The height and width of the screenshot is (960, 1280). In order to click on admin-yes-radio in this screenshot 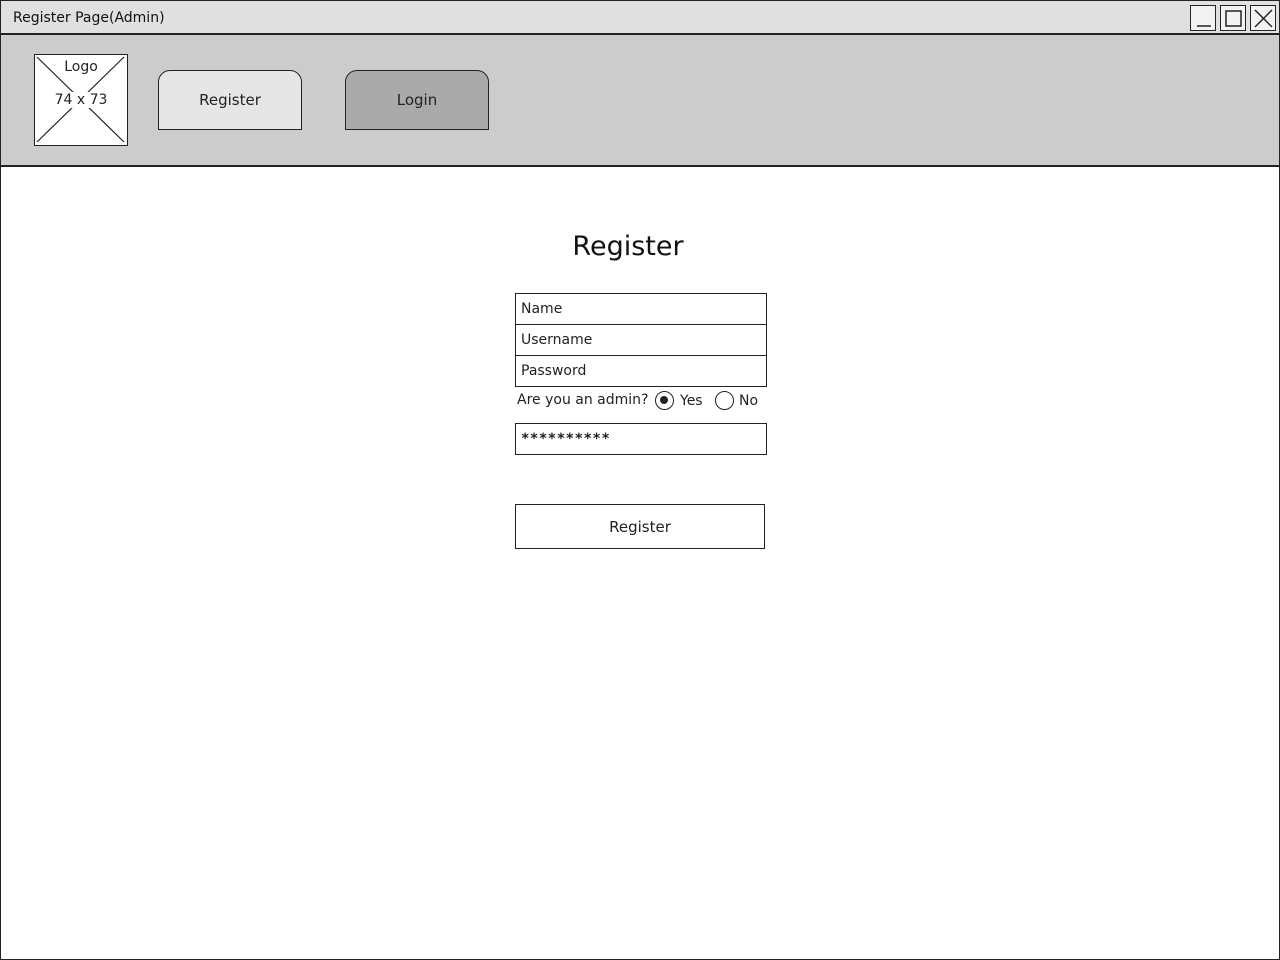, I will do `click(664, 400)`.